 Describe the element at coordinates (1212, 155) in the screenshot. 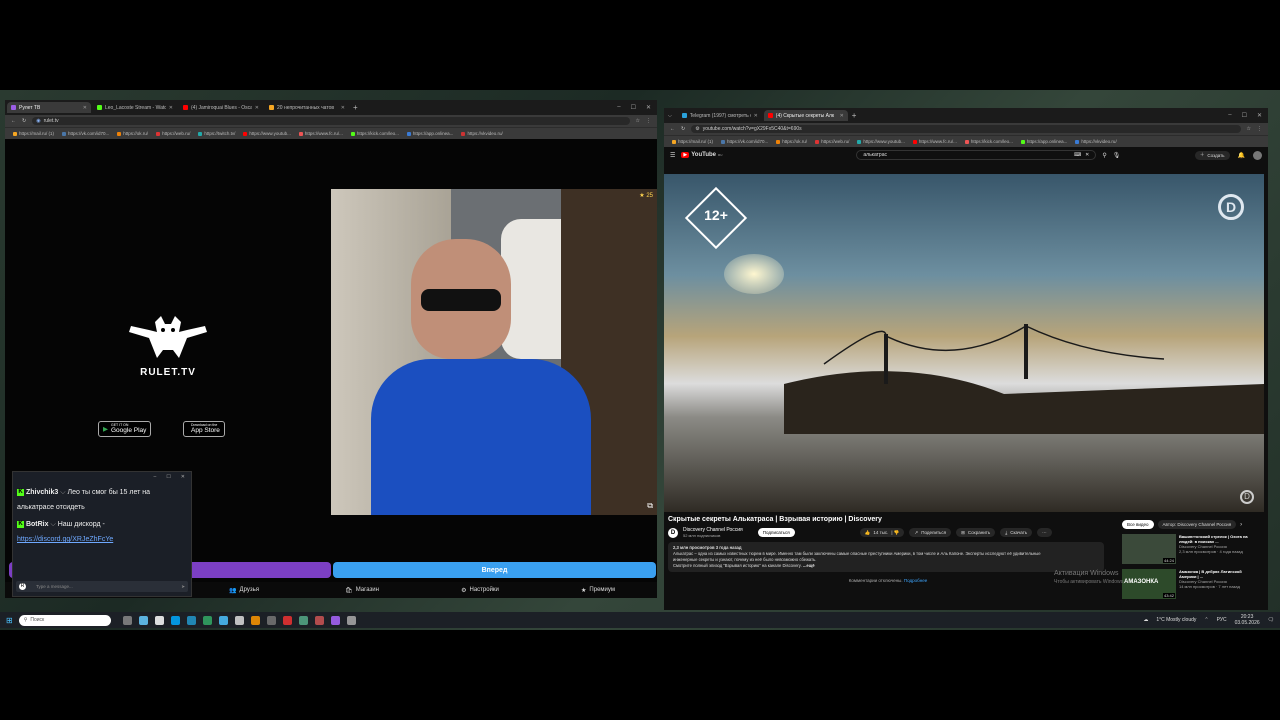

I see `create-button: ＋ Создать` at that location.